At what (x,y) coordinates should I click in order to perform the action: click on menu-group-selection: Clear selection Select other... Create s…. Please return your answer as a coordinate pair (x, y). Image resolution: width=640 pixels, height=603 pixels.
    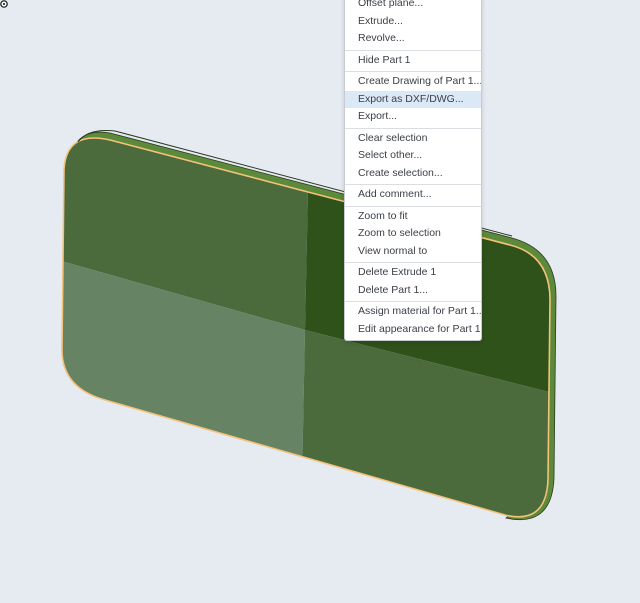
    Looking at the image, I should click on (413, 156).